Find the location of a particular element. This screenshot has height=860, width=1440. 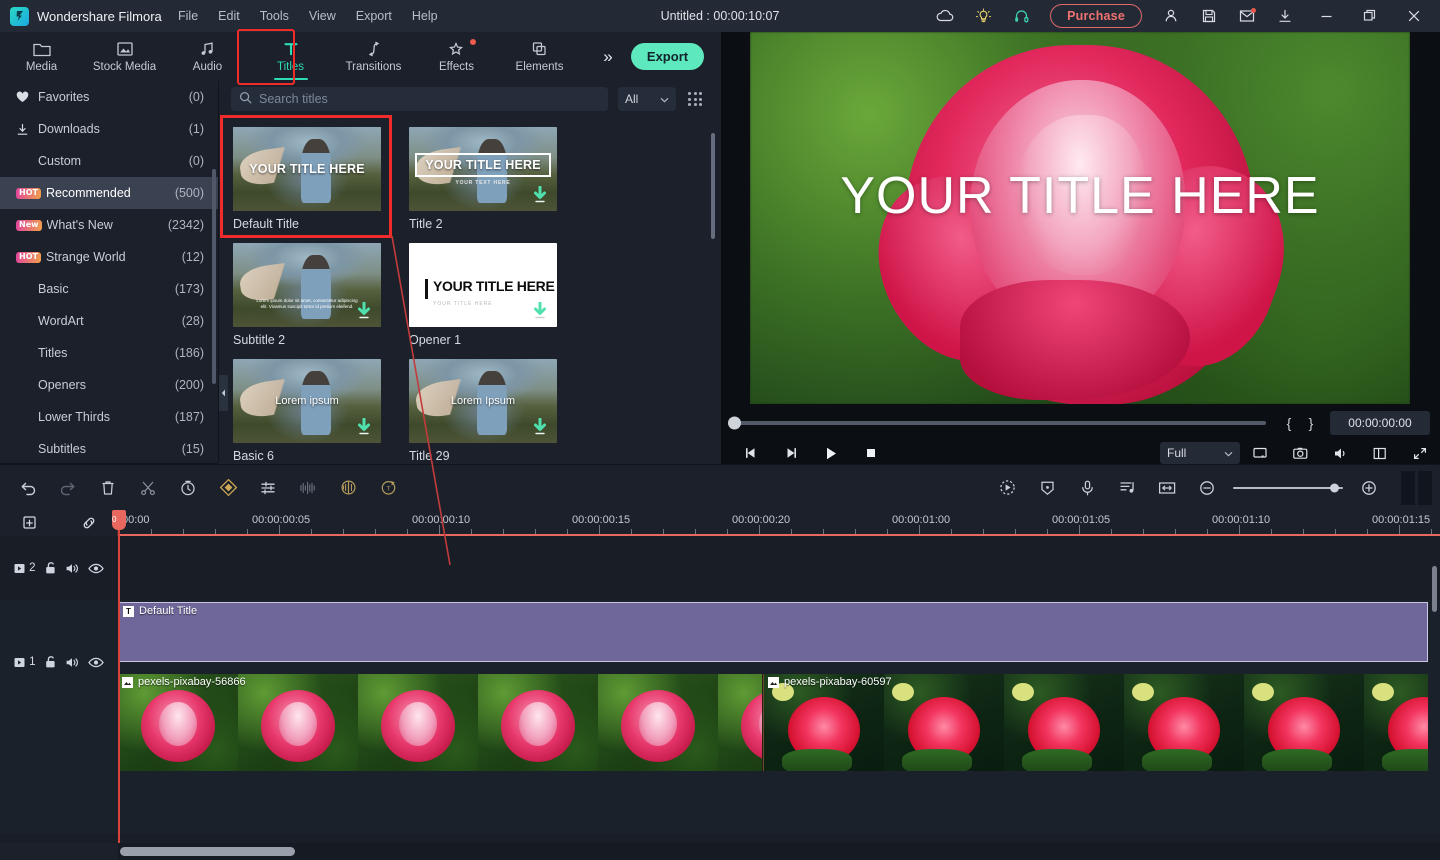

sidebar-item-strange-world: HOT Strange World (12) is located at coordinates (109, 257).